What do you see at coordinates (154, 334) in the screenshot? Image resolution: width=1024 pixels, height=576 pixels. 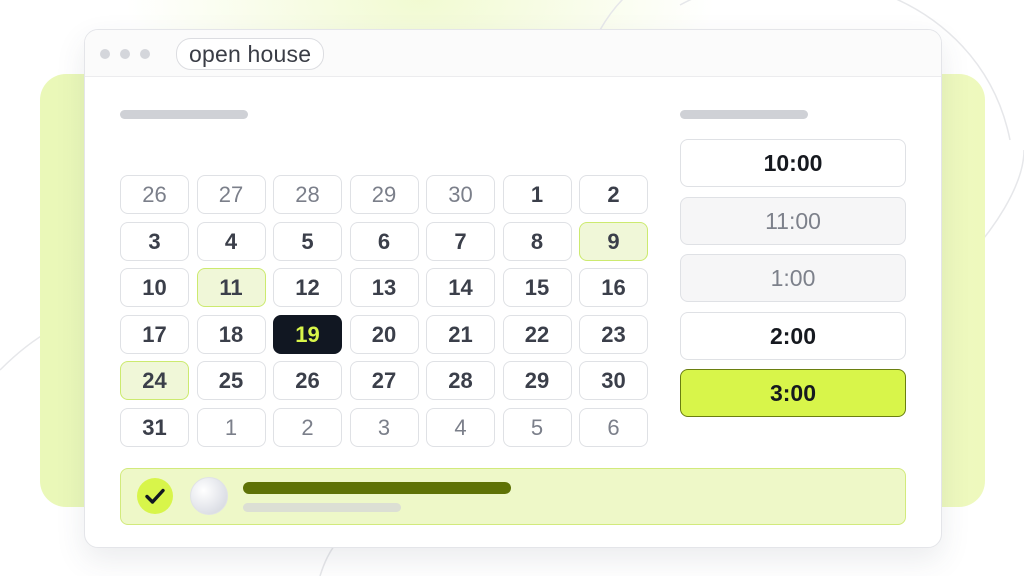 I see `calendar-day: 17` at bounding box center [154, 334].